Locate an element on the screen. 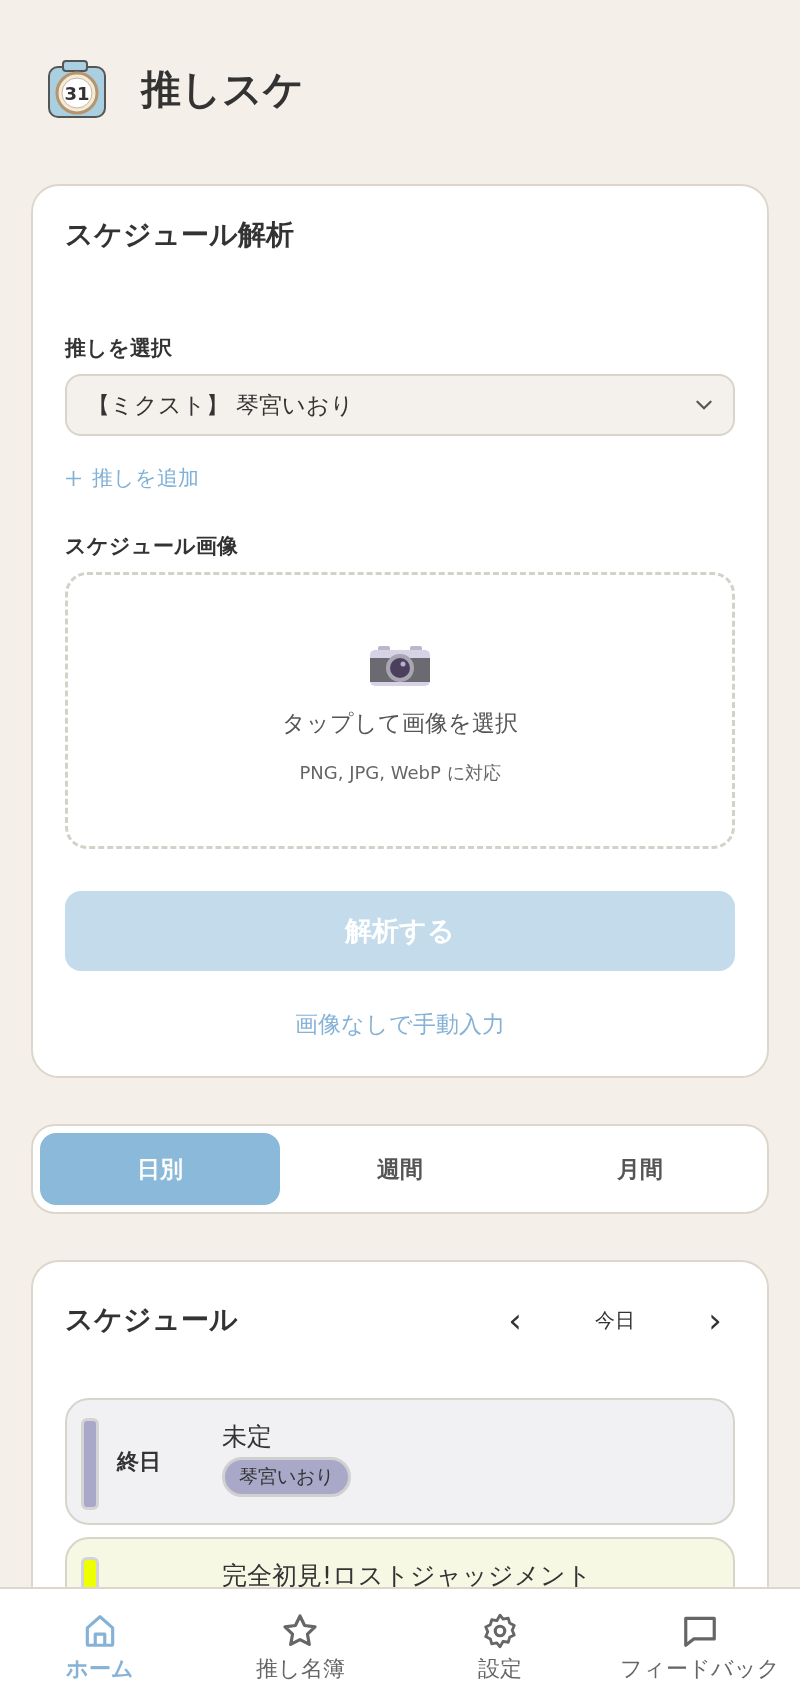 This screenshot has height=1706, width=800. plus-icon is located at coordinates (73, 478).